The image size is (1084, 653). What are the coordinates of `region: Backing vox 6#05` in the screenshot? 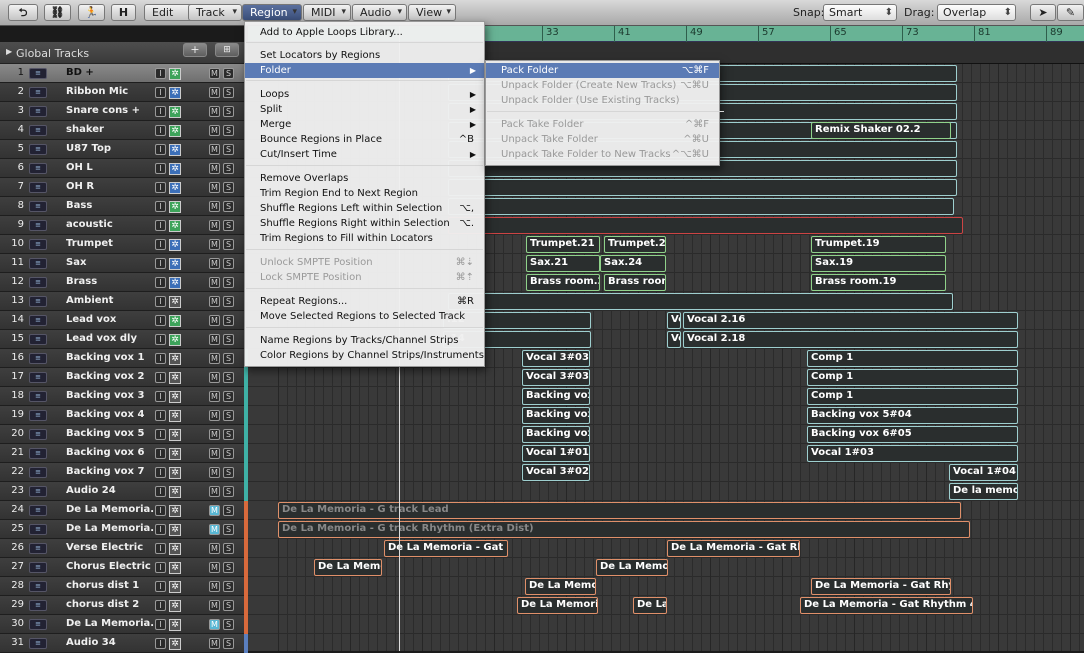 It's located at (912, 434).